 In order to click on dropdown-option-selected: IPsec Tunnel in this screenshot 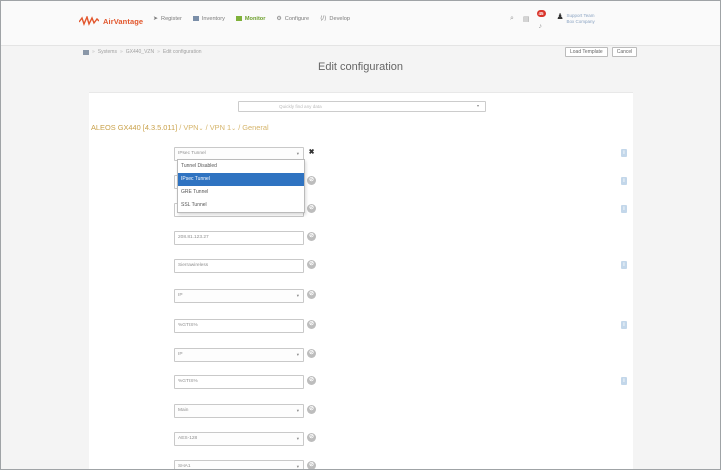, I will do `click(241, 179)`.